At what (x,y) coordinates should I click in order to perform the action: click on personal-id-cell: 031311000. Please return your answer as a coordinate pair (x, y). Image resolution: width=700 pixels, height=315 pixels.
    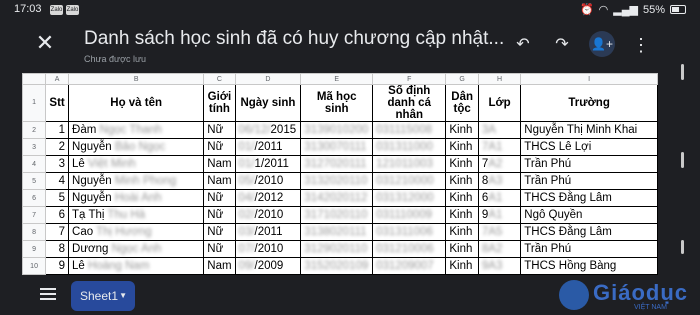
    Looking at the image, I should click on (409, 147).